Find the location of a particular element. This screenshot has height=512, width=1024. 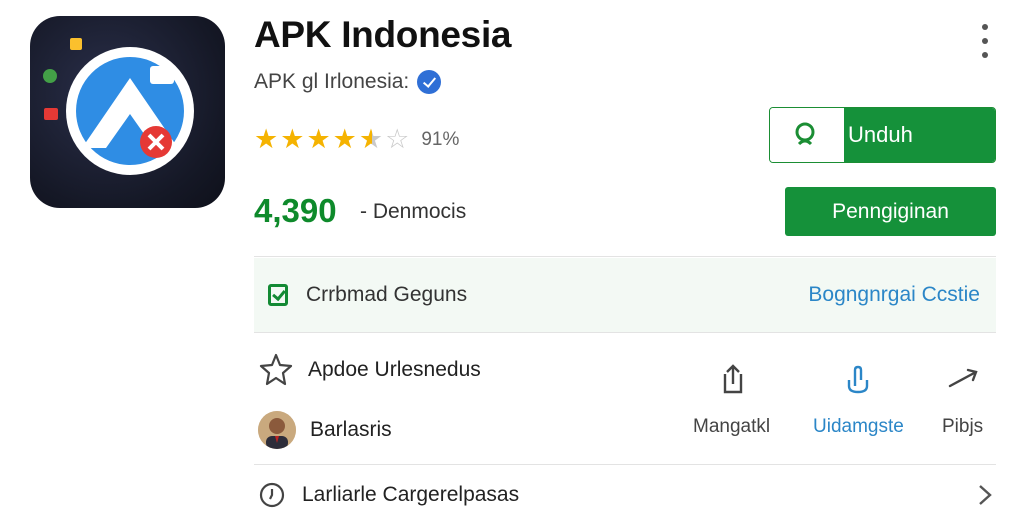

unduh-label: Unduh is located at coordinates (919, 135).